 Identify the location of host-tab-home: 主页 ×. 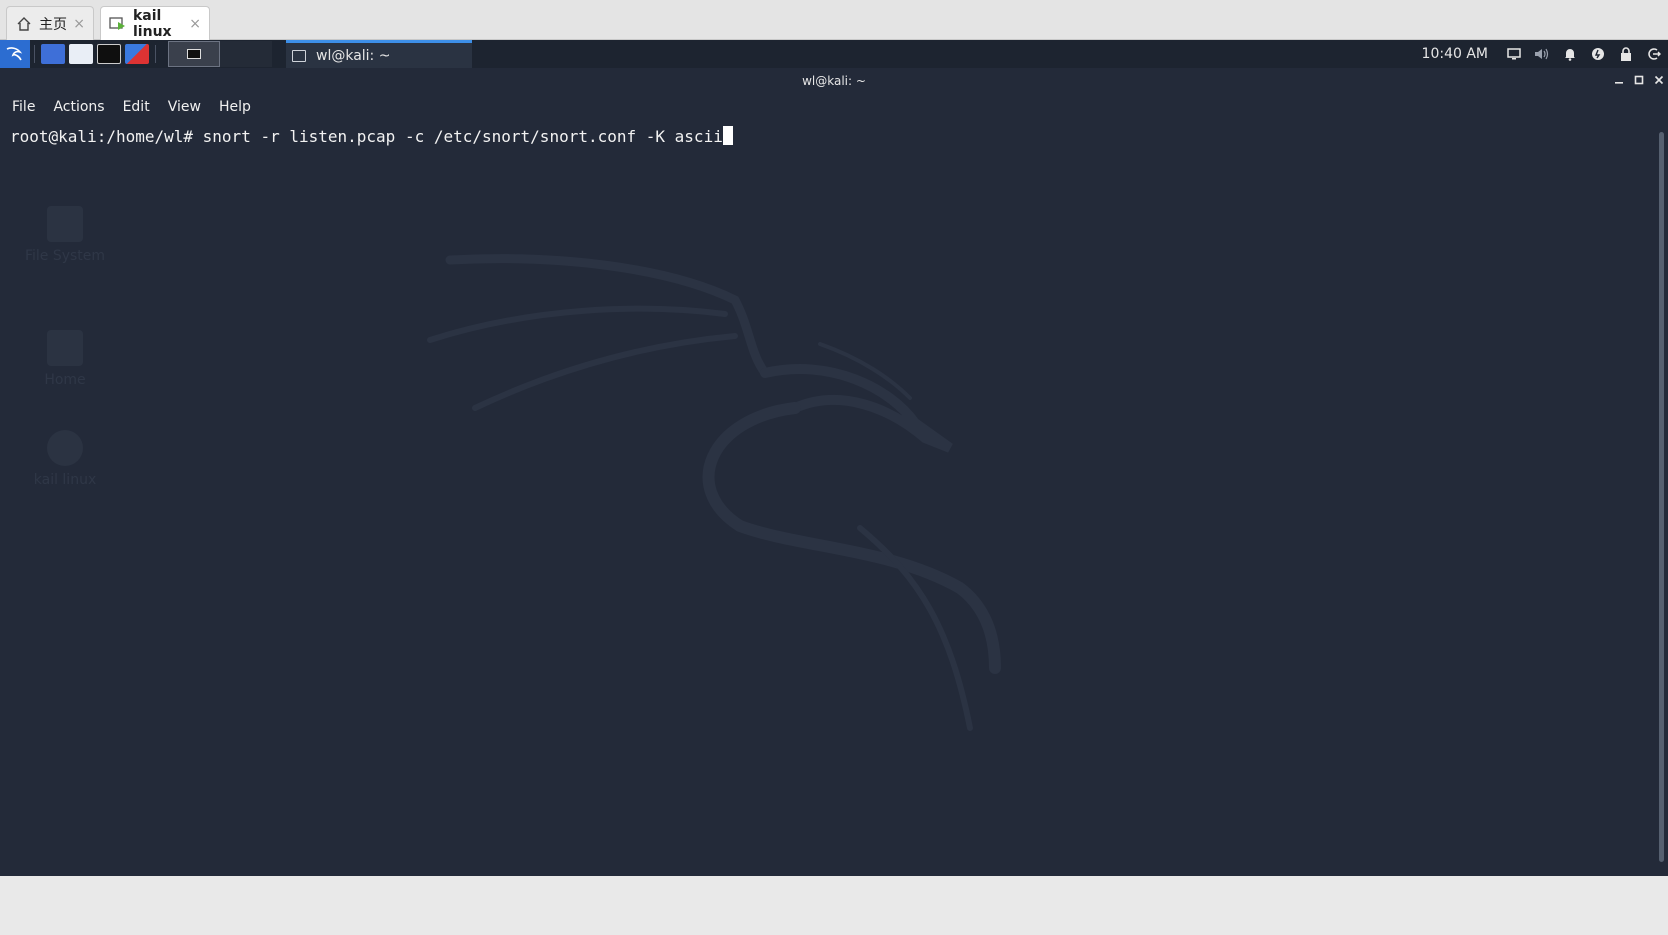
(50, 23).